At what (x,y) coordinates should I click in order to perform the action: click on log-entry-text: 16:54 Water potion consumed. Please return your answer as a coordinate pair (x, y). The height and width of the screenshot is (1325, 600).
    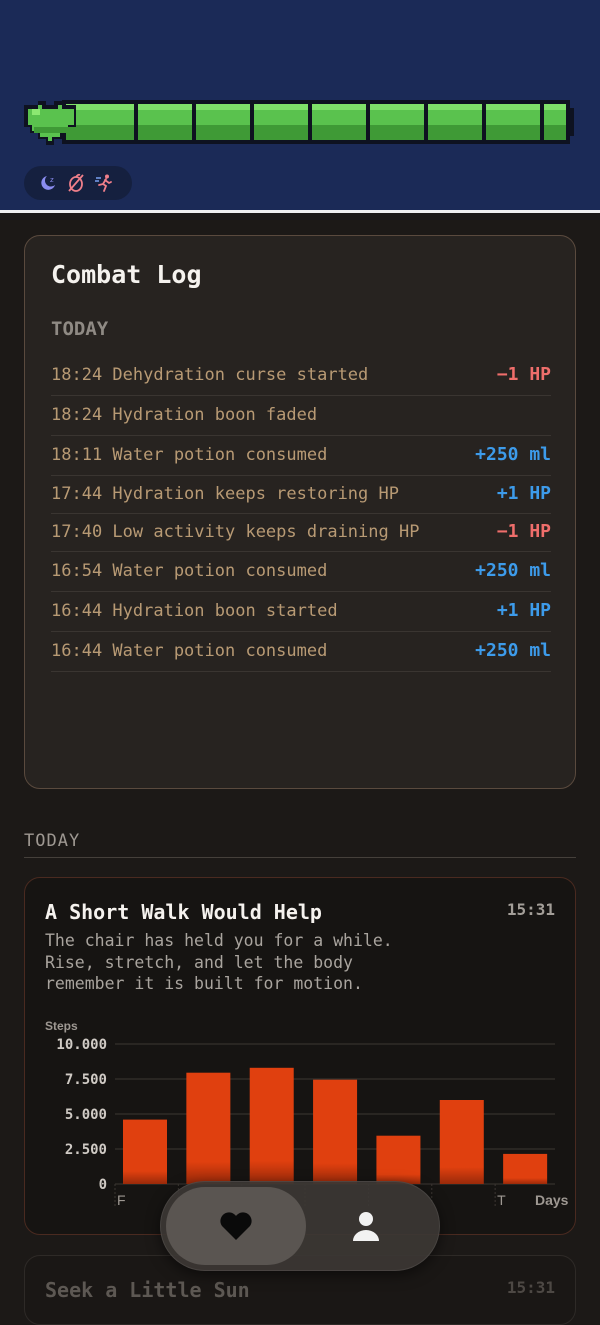
    Looking at the image, I should click on (189, 571).